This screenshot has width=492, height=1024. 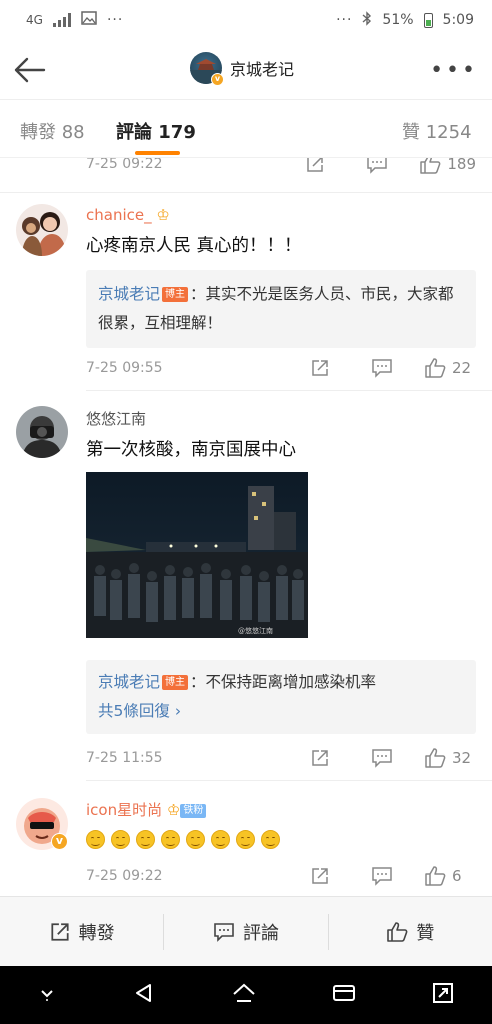 I want to click on tab-repost: 轉發 88, so click(x=52, y=131).